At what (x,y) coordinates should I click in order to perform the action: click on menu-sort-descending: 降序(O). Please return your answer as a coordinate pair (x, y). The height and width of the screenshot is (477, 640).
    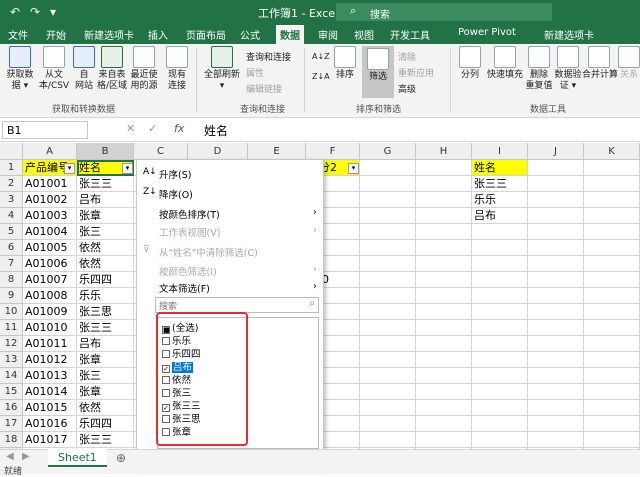
    Looking at the image, I should click on (176, 194).